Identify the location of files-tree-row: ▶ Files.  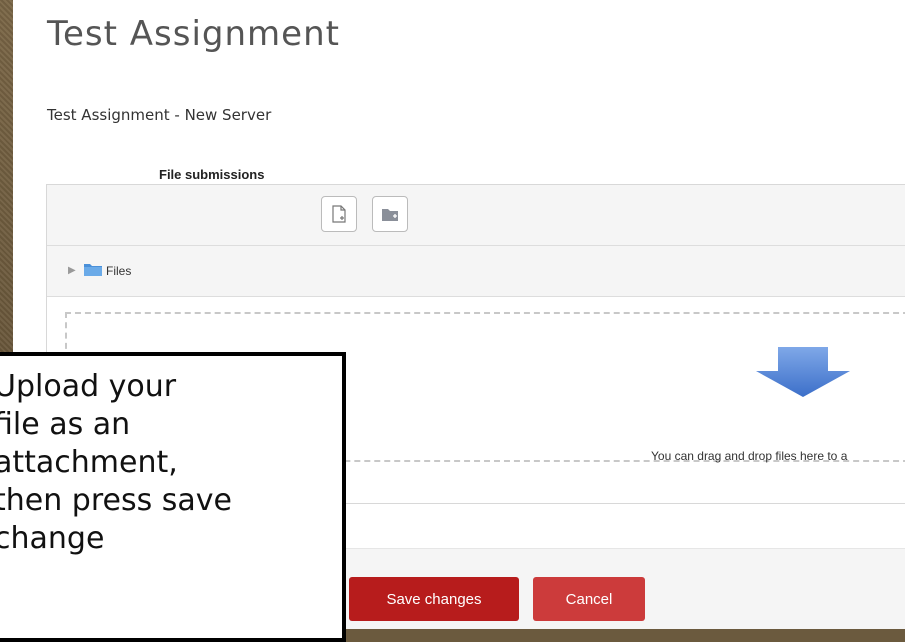
(476, 271).